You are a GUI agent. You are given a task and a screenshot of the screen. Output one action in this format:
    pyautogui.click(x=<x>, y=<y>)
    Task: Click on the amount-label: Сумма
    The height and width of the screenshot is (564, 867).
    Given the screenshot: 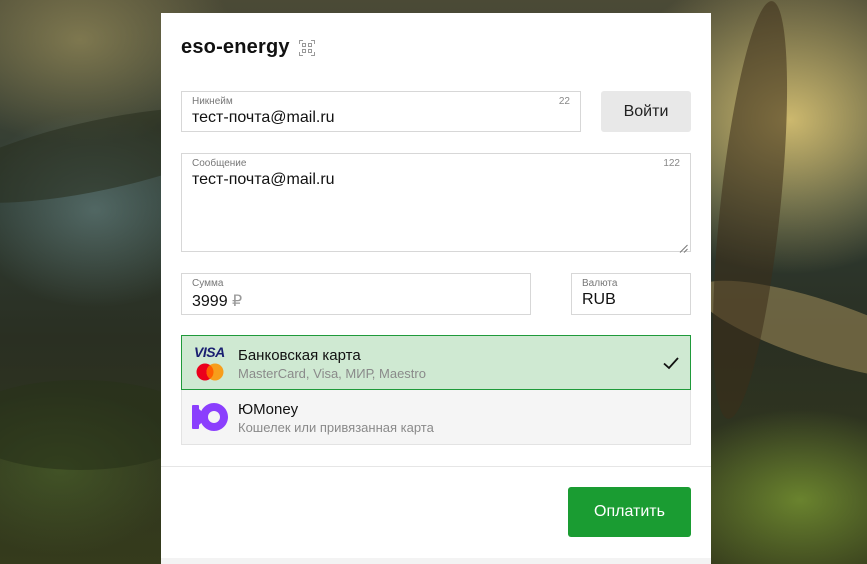 What is the action you would take?
    pyautogui.click(x=208, y=283)
    